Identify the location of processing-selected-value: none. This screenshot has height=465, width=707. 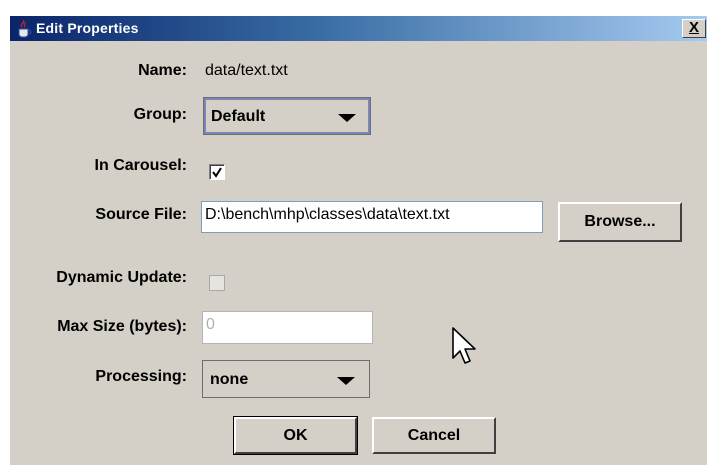
(229, 379).